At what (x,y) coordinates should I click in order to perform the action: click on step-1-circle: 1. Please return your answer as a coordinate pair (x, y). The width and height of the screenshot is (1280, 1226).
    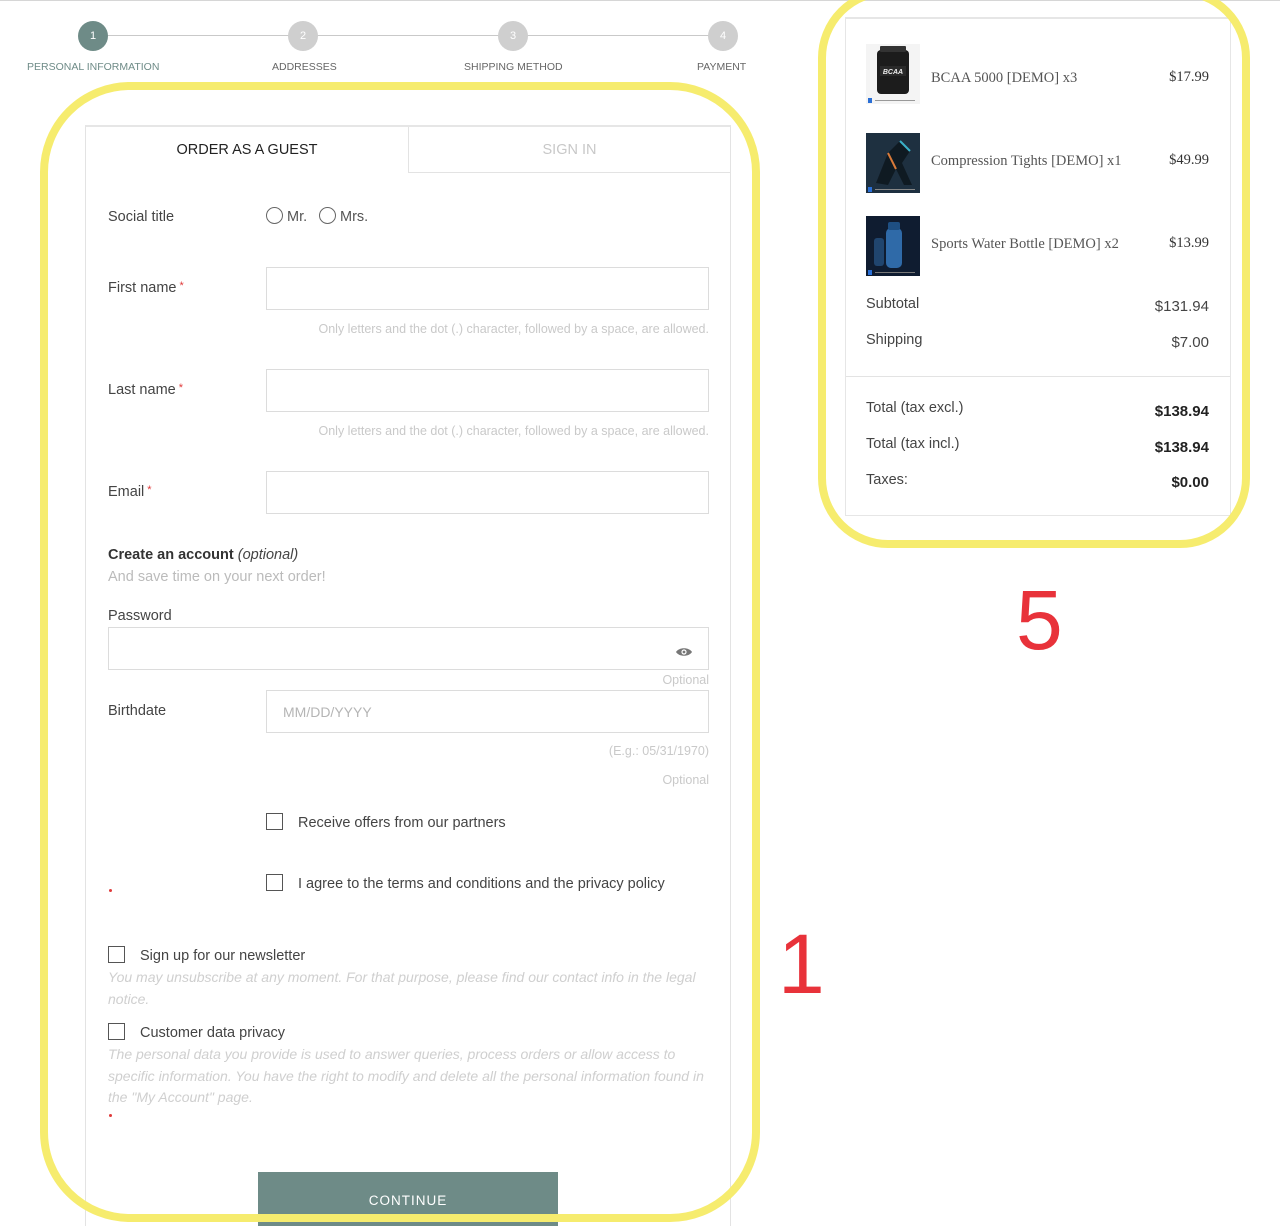
    Looking at the image, I should click on (93, 36).